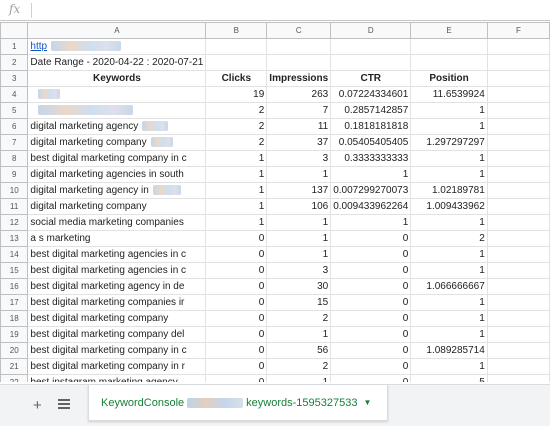  I want to click on cell-c: 2, so click(299, 366).